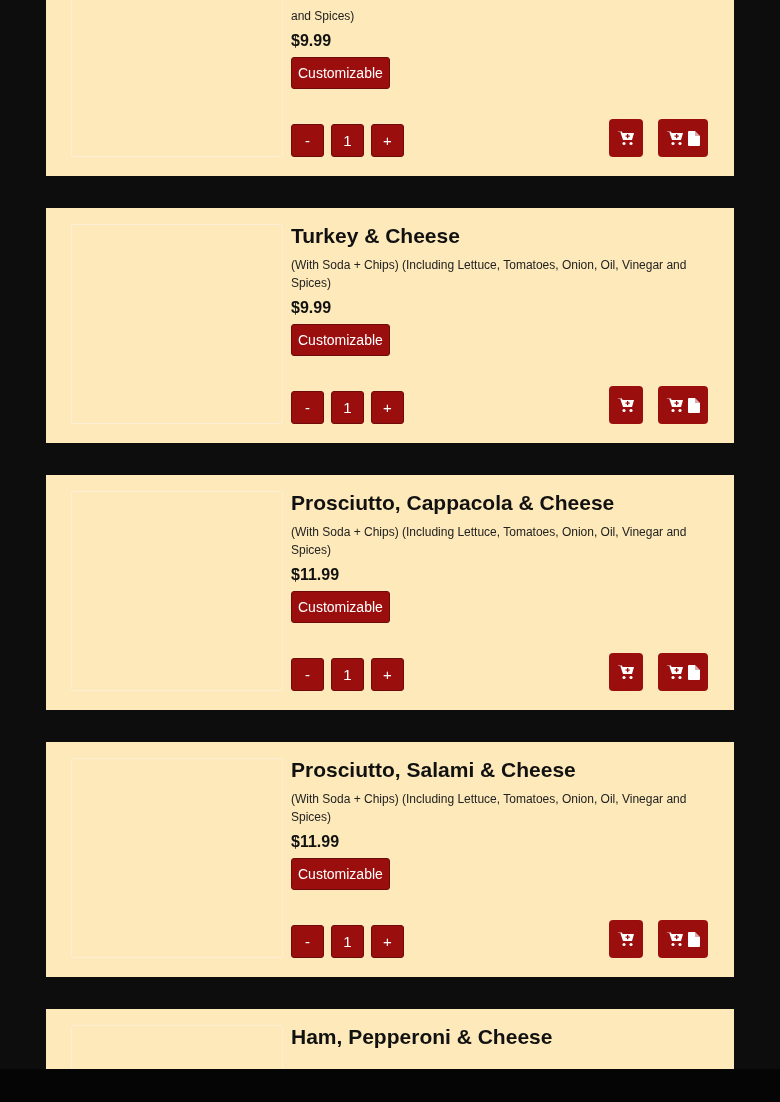  I want to click on item-title: Prosciutto, Cappacola & Cheese, so click(453, 503).